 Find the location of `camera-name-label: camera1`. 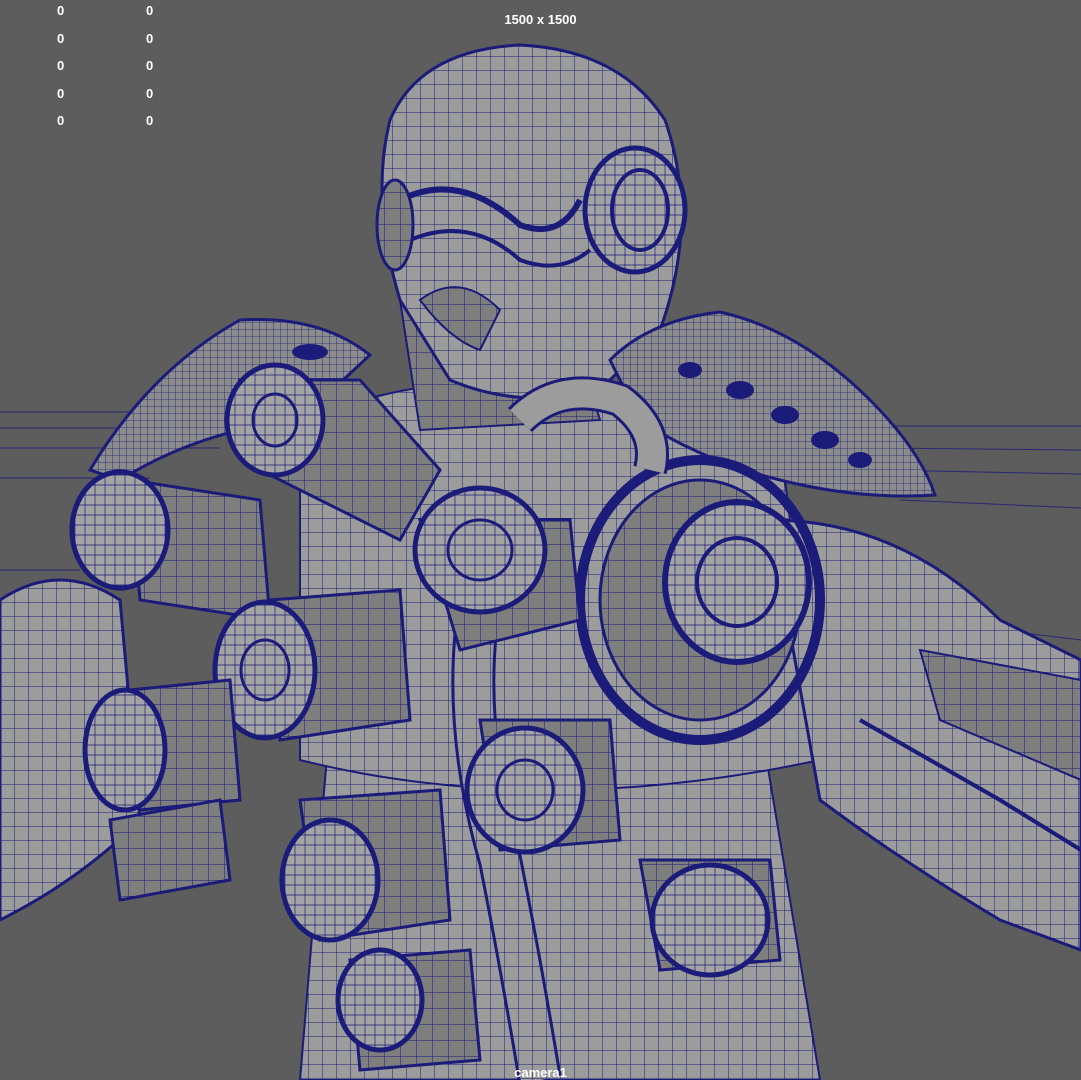

camera-name-label: camera1 is located at coordinates (540, 1072).